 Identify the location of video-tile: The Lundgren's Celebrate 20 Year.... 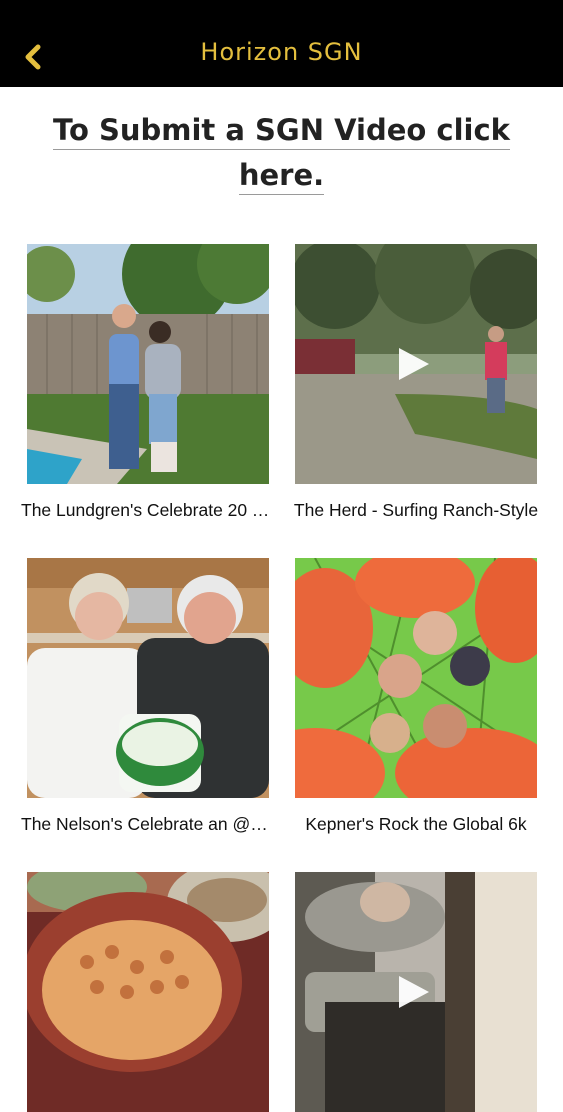
(148, 382).